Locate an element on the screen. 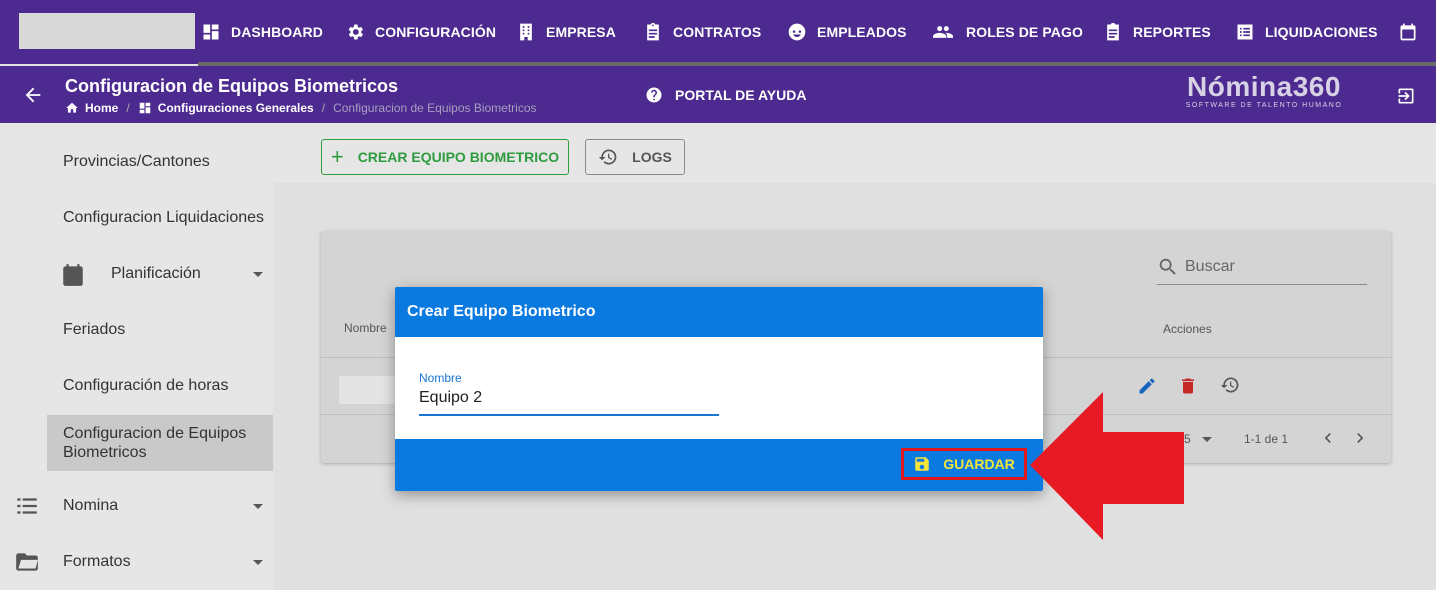 Image resolution: width=1436 pixels, height=590 pixels. brand-logo: Nómina360 SOFTWARE DE TALENTO HUMANO is located at coordinates (1264, 90).